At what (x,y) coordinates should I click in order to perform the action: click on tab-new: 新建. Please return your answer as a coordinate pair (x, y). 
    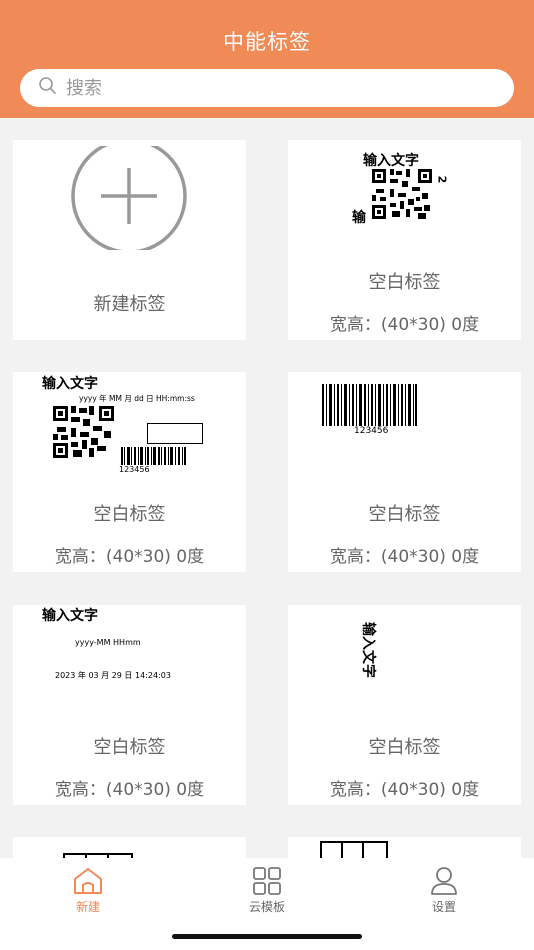
    Looking at the image, I should click on (88, 893).